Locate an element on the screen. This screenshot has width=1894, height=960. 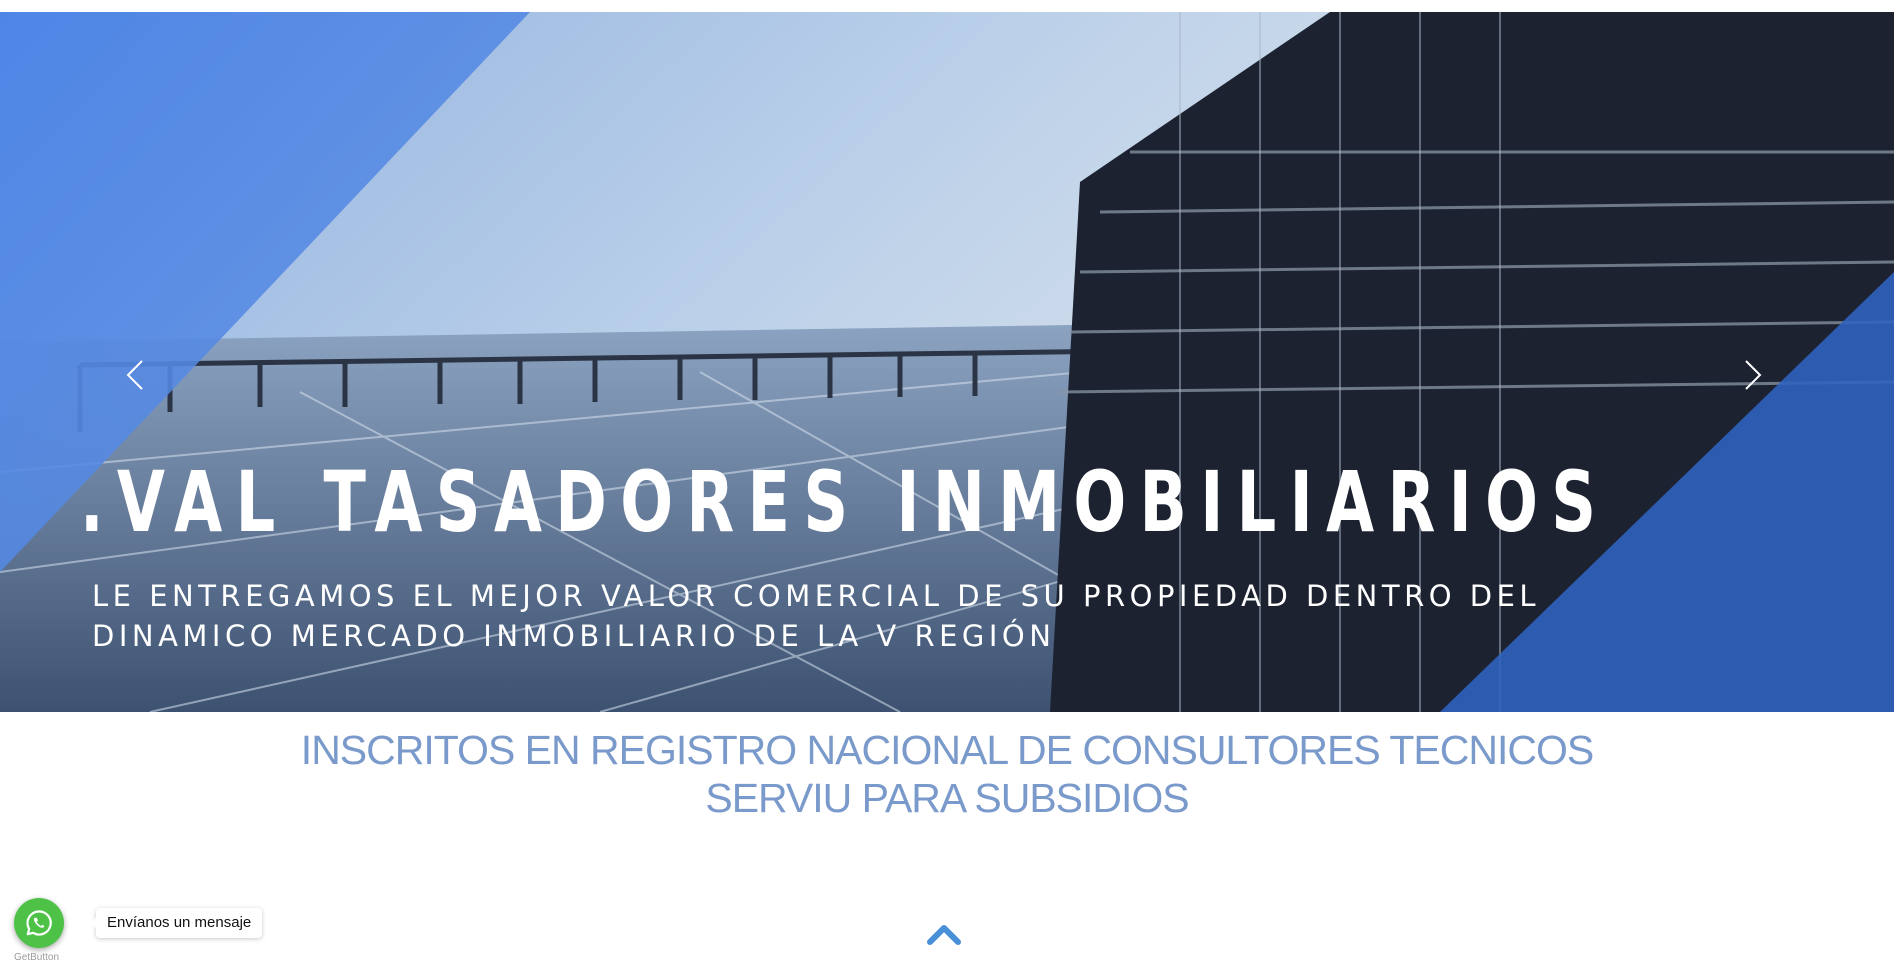
scroll-to-top-button is located at coordinates (944, 934).